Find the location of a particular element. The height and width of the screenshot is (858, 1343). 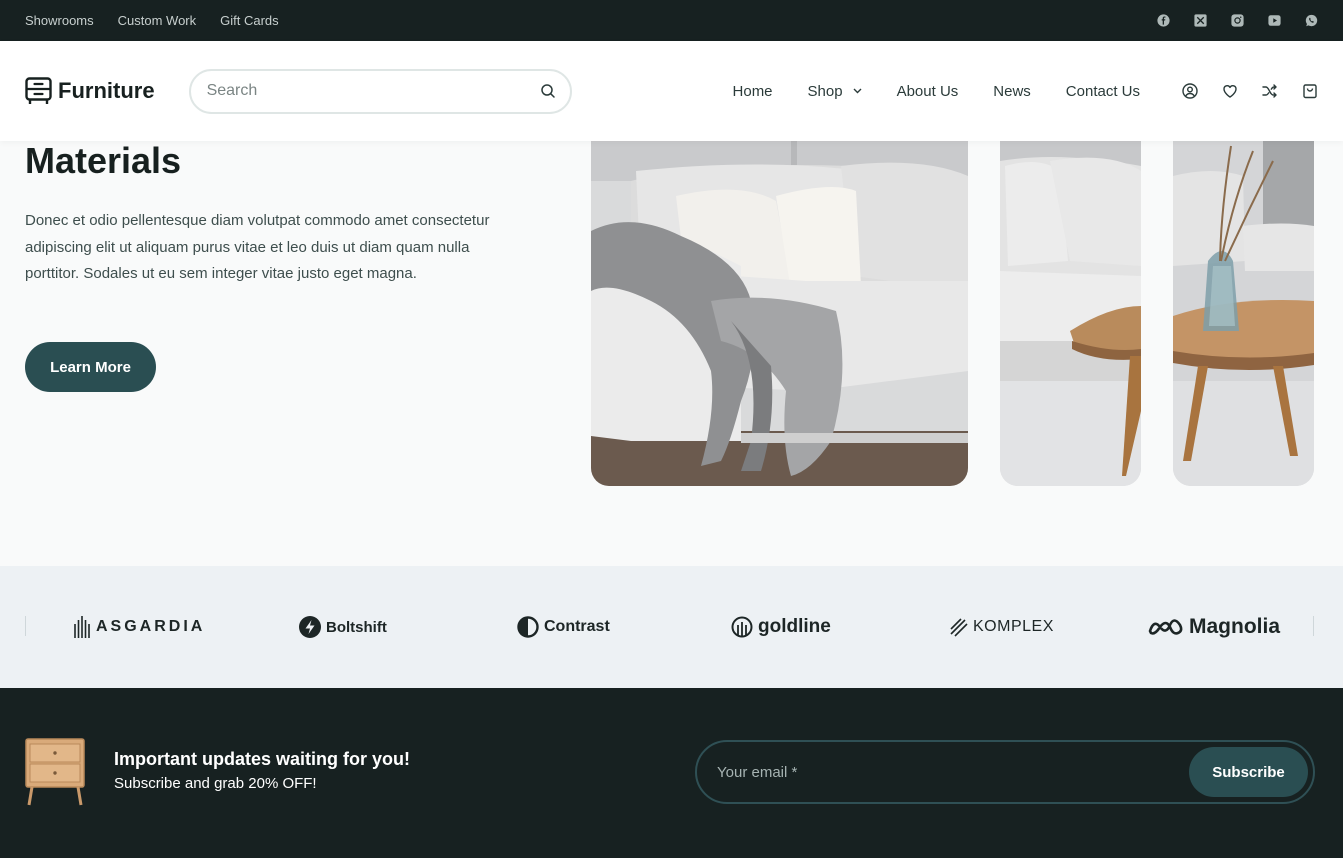

nav-news-label: News is located at coordinates (1012, 91).